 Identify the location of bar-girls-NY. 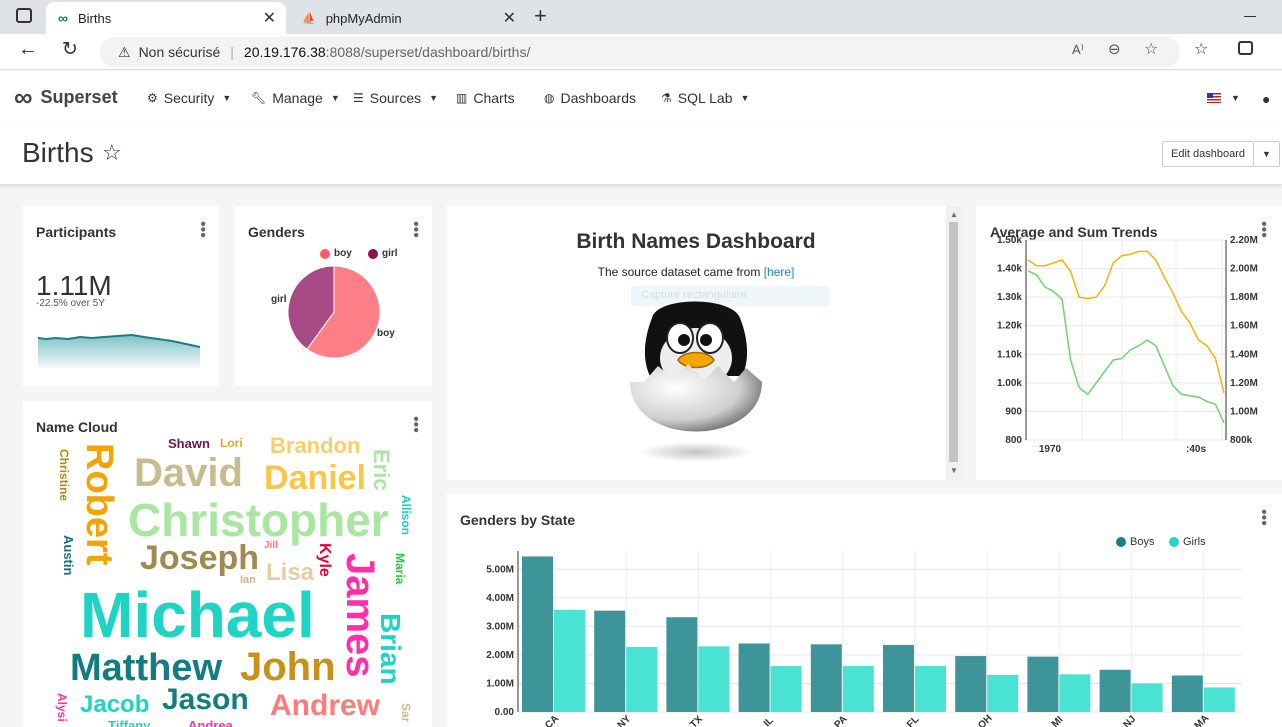
(642, 679).